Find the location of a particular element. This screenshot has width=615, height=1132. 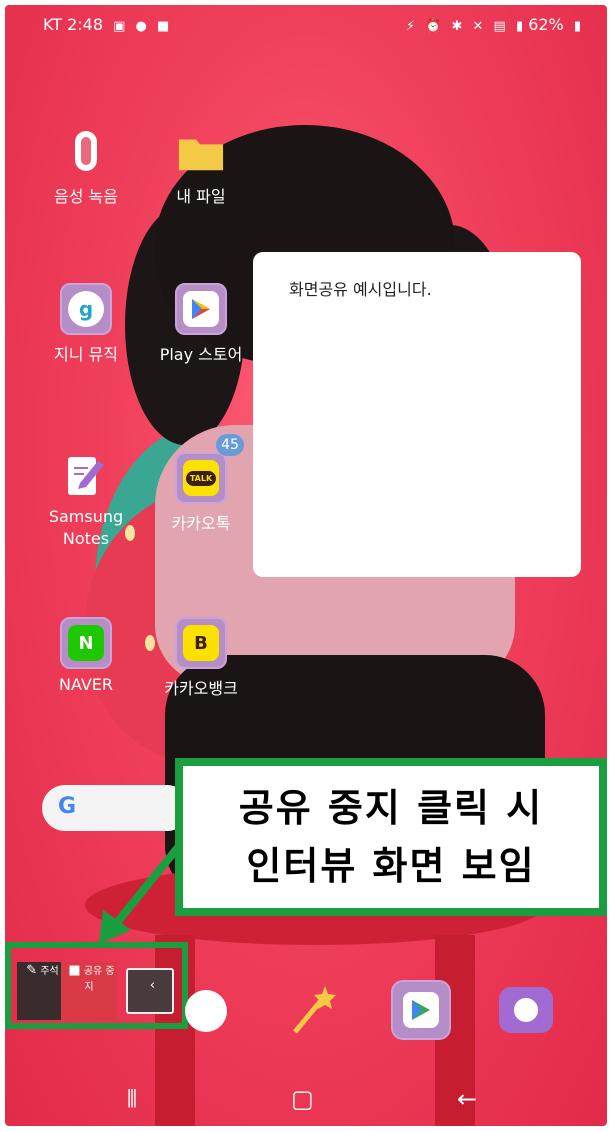

back-icon: ← is located at coordinates (467, 1099).